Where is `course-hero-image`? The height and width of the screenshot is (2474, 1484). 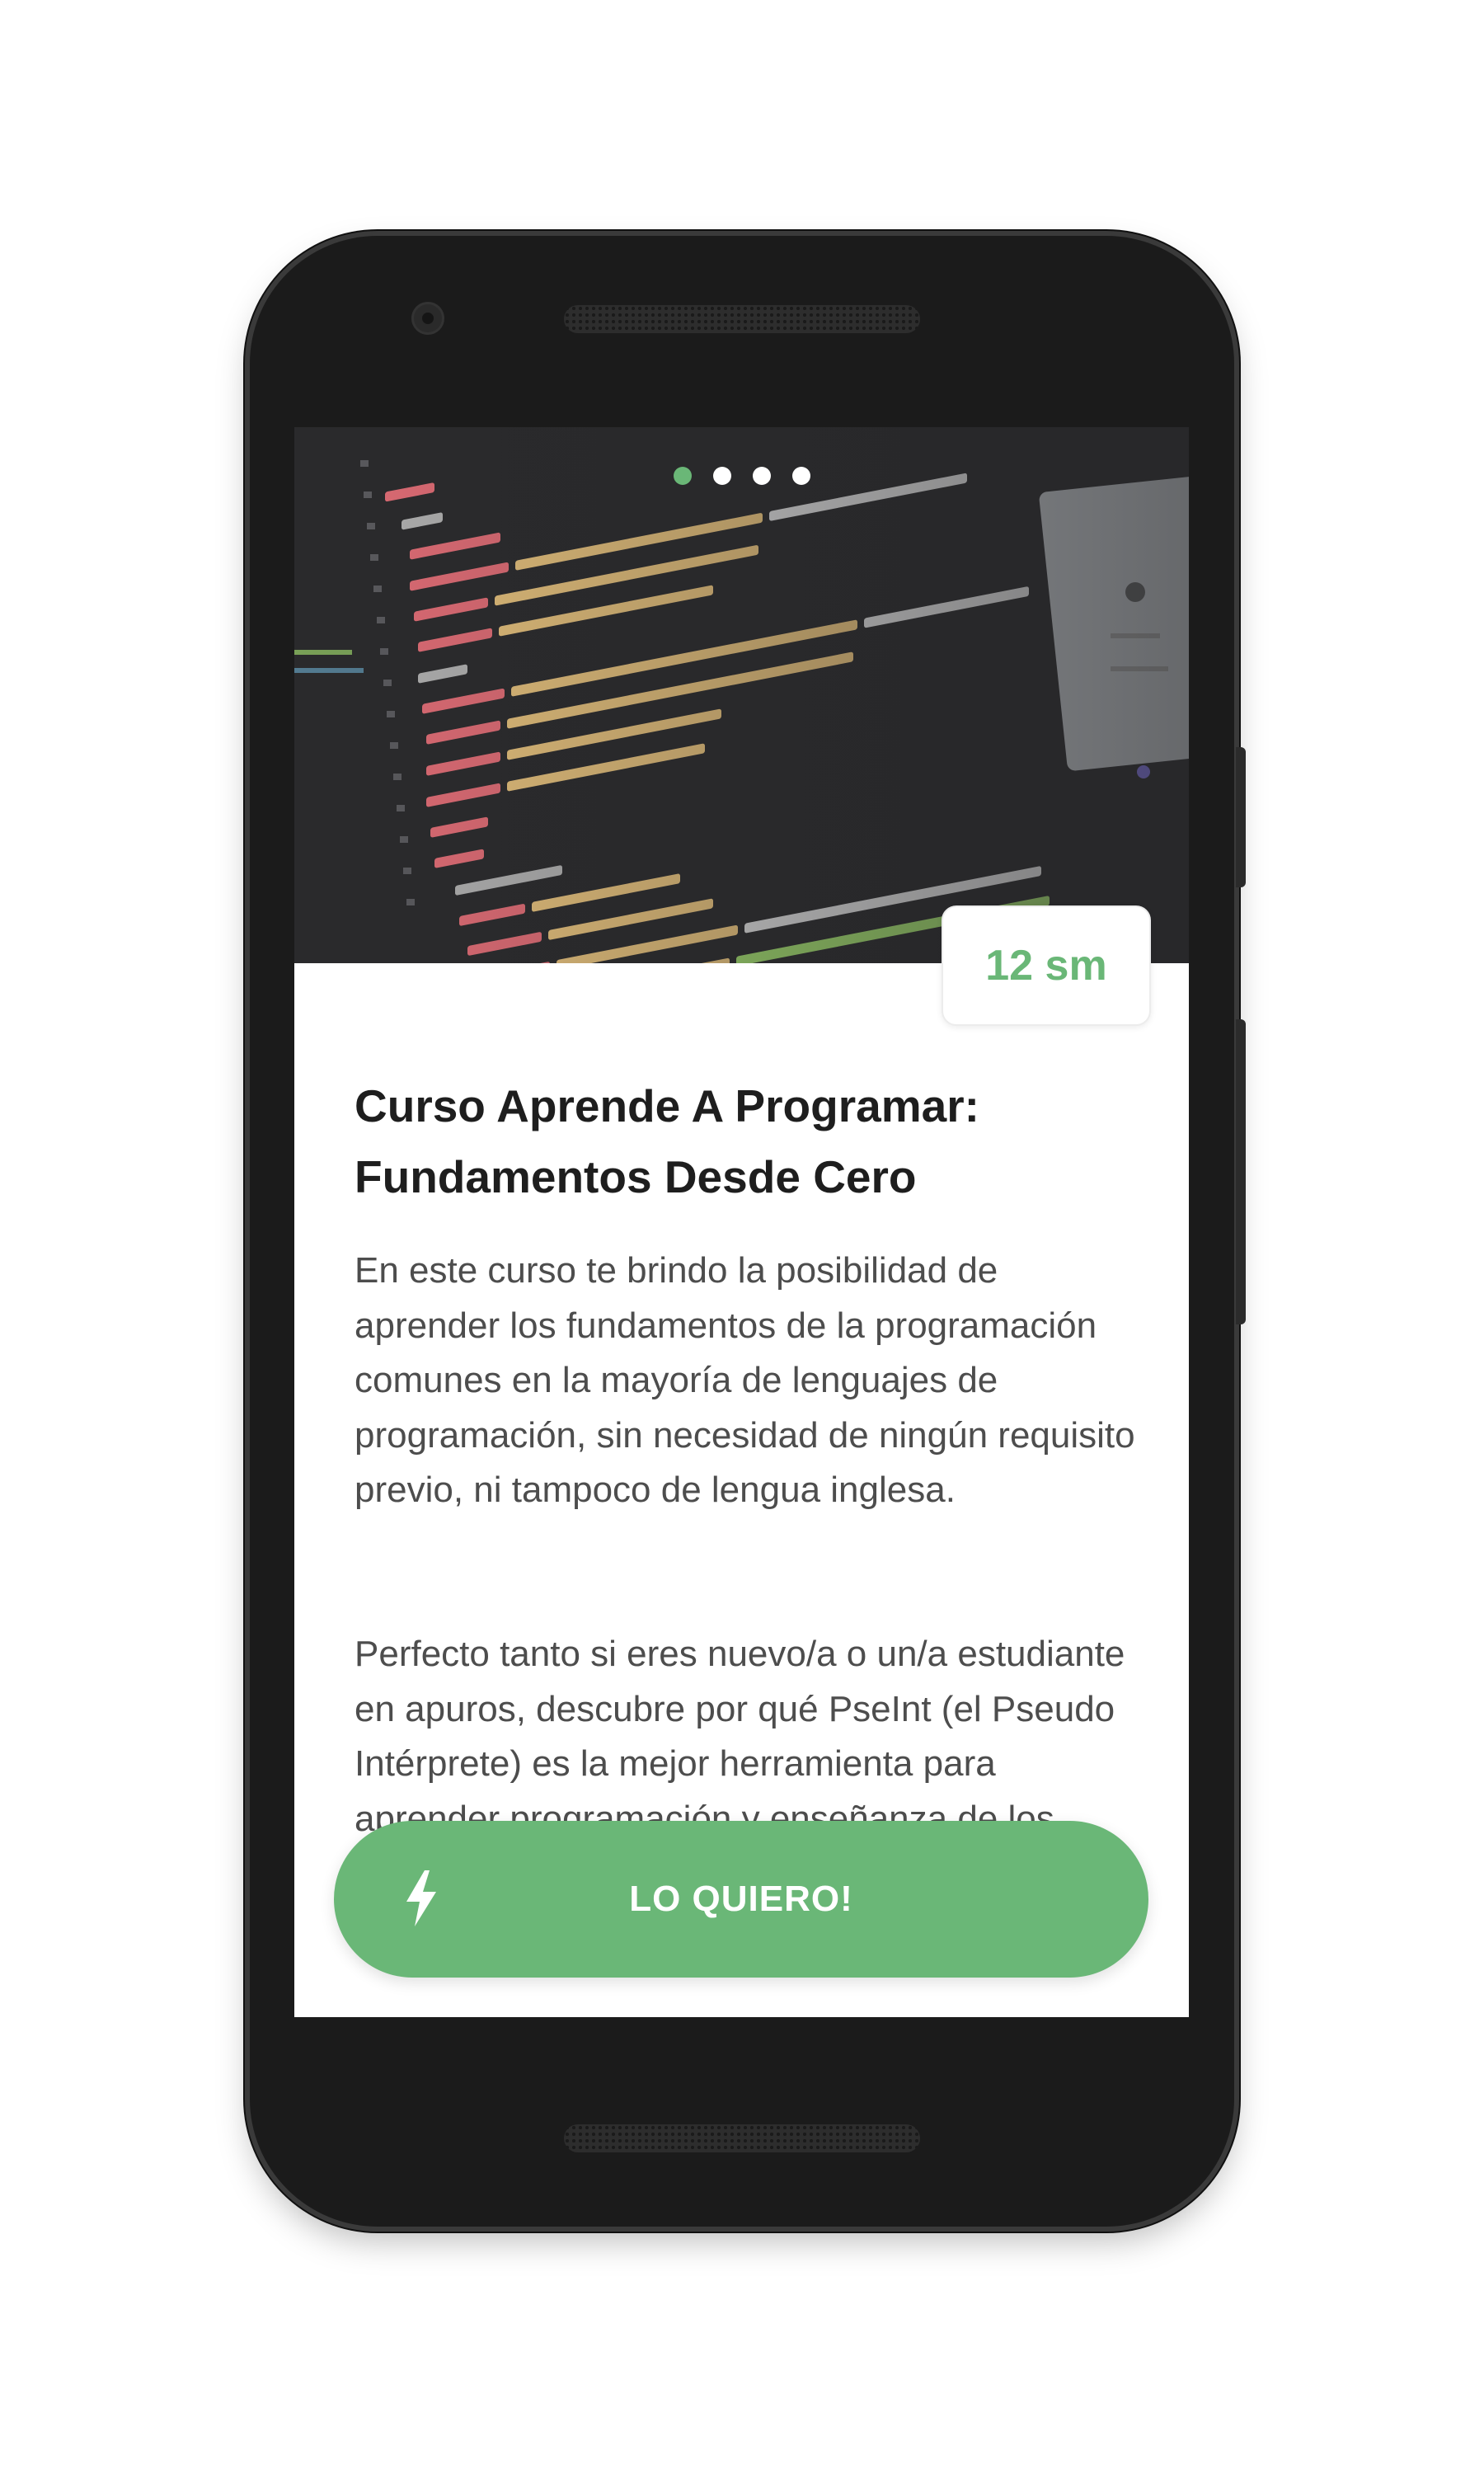 course-hero-image is located at coordinates (741, 695).